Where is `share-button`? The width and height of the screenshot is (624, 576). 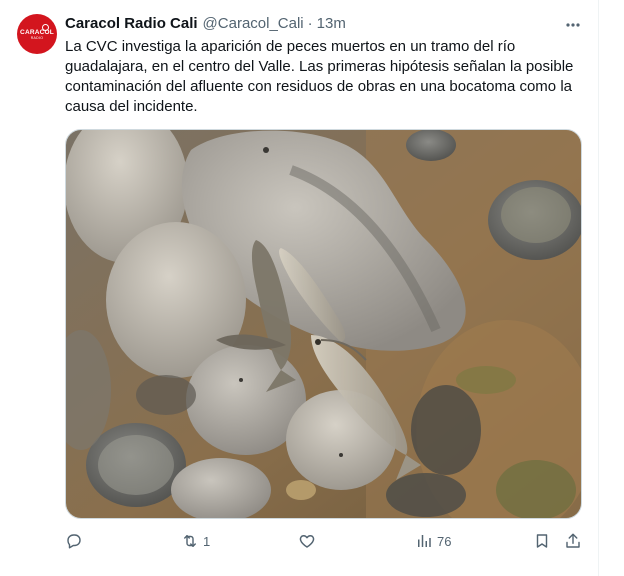
share-button is located at coordinates (573, 541).